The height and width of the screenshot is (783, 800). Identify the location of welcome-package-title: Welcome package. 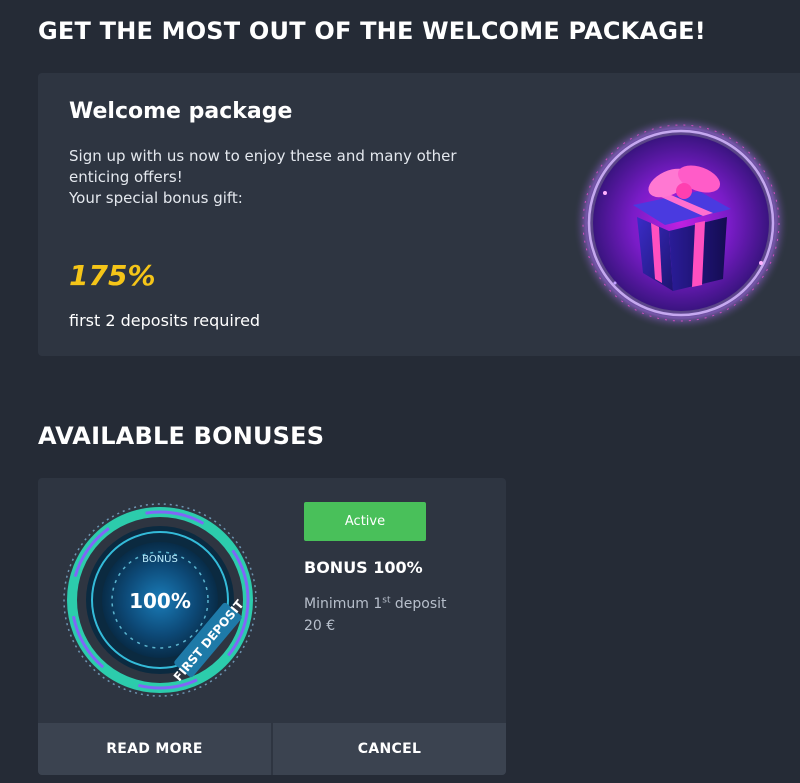
(181, 111).